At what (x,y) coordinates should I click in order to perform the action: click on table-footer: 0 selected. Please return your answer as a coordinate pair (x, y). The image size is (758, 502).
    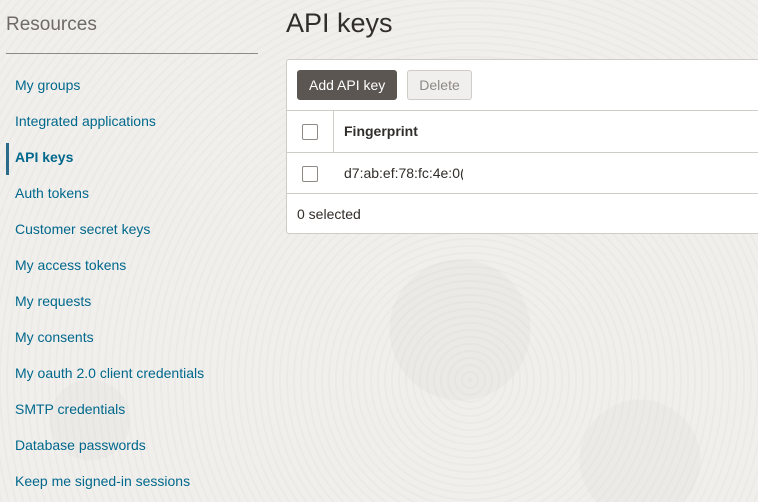
    Looking at the image, I should click on (522, 214).